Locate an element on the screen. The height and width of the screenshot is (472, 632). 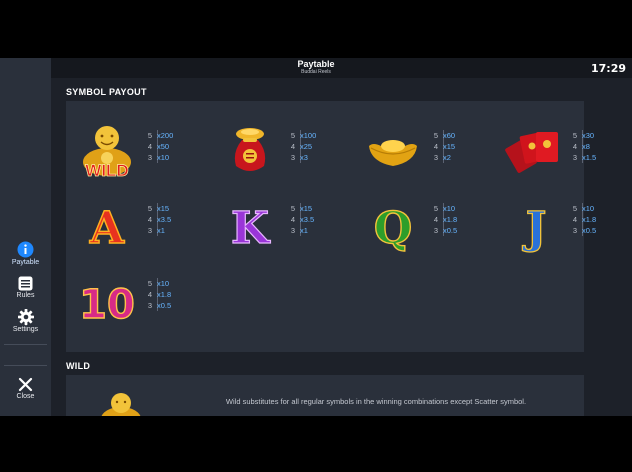
symbol-number-10: 10 5 x10 4 x1.8 3 x0.5 is located at coordinates (136, 300).